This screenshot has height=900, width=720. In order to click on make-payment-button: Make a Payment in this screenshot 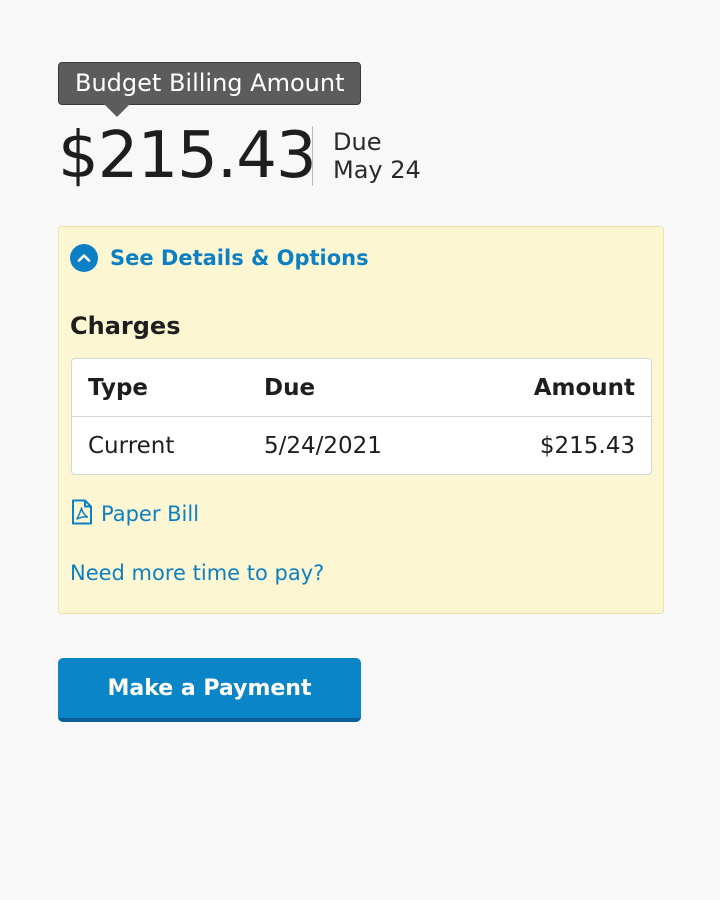, I will do `click(209, 690)`.